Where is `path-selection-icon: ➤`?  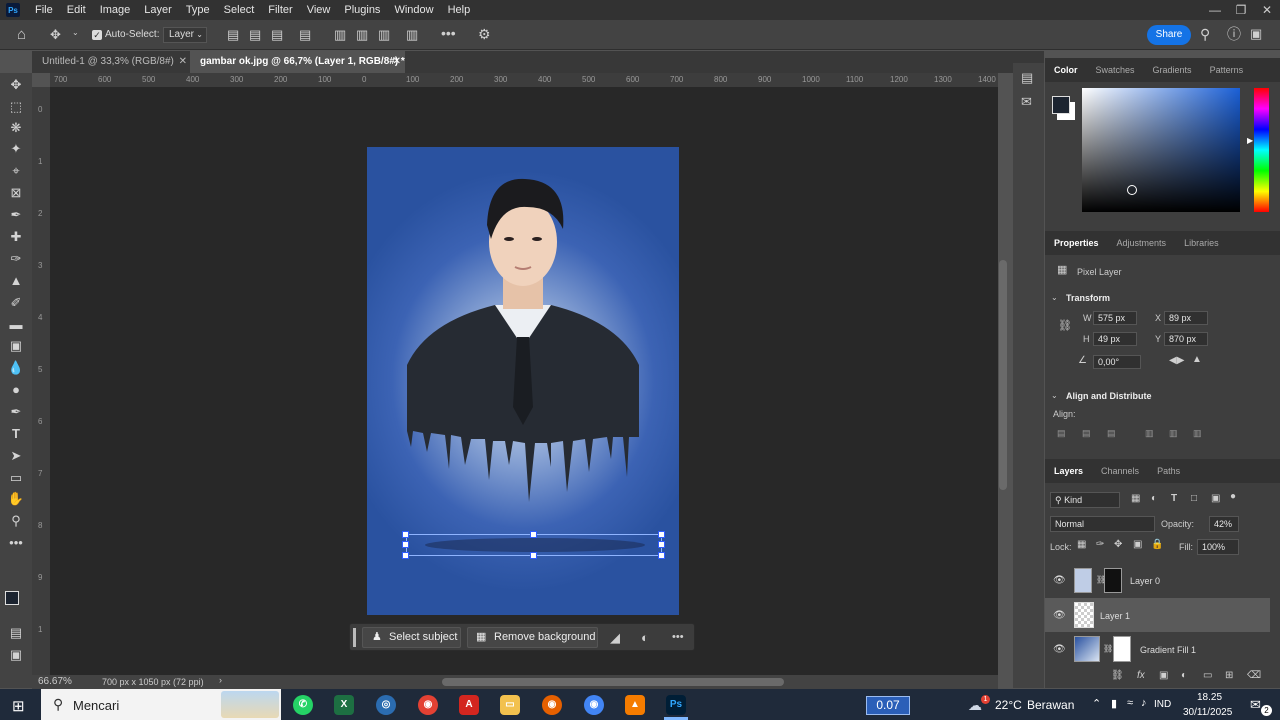 path-selection-icon: ➤ is located at coordinates (16, 456).